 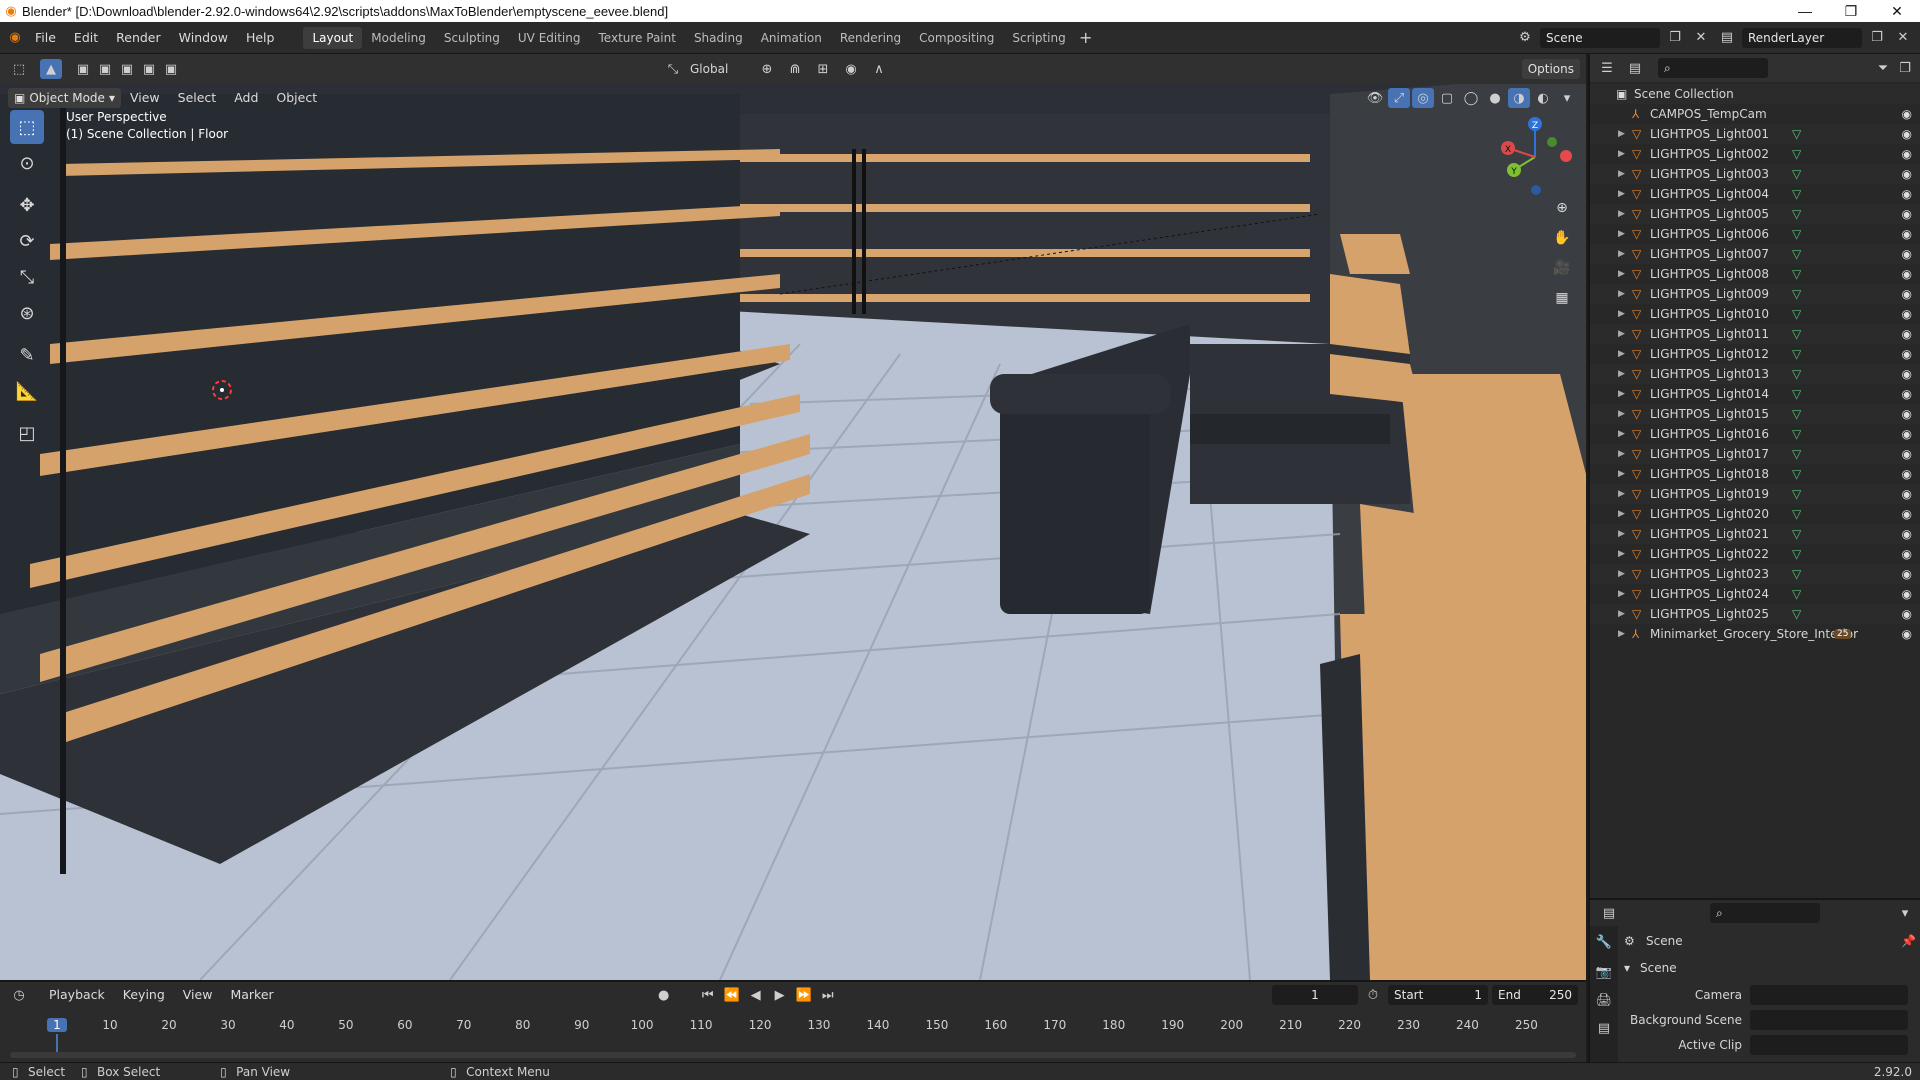 I want to click on outliner-item: ▶ ▽ LIGHTPOS_Light006 ▽ ◉, so click(x=1755, y=234).